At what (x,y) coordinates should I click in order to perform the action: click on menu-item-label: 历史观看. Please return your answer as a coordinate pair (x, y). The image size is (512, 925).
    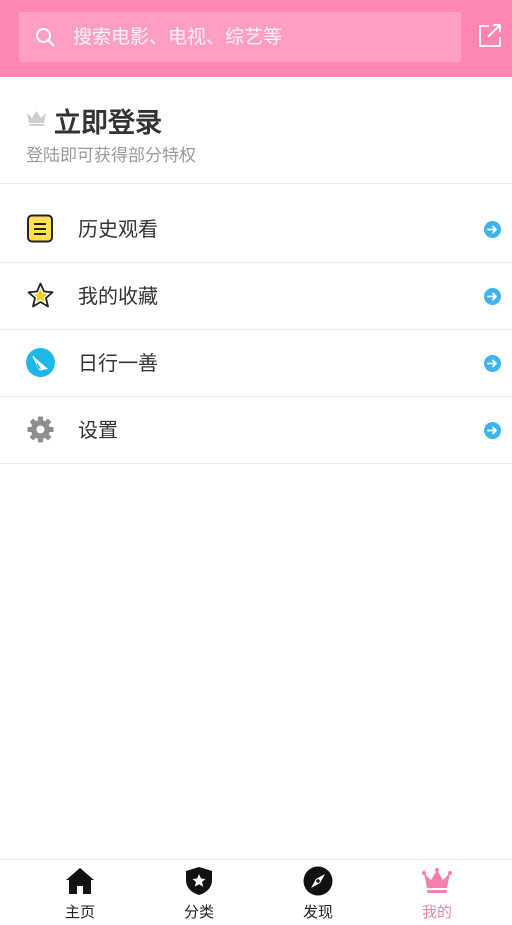
    Looking at the image, I should click on (118, 229).